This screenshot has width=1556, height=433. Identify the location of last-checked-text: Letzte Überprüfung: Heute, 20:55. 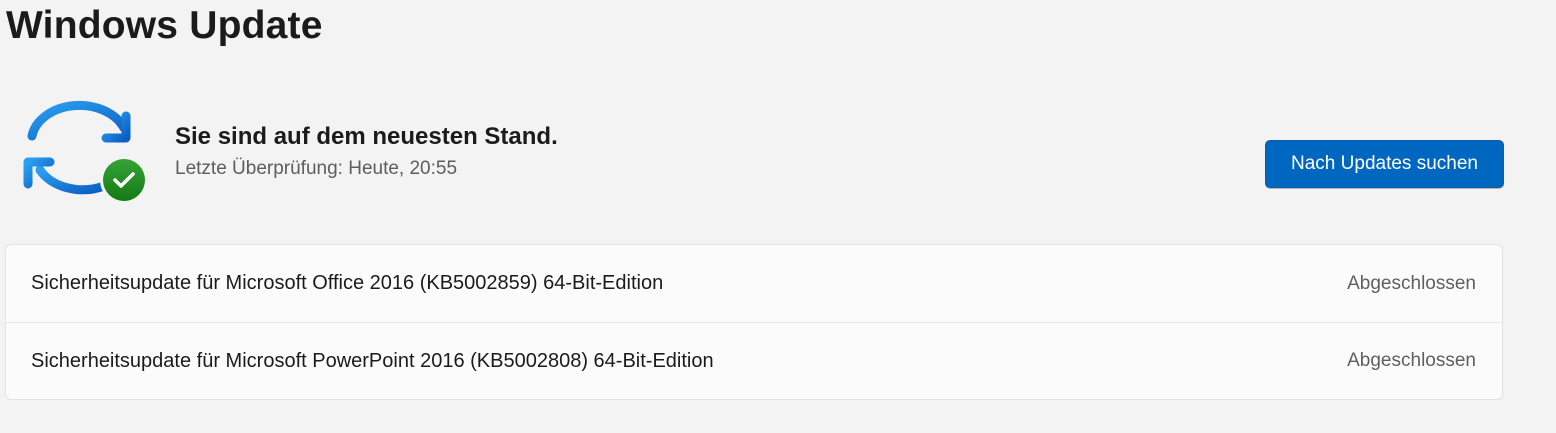
(316, 168).